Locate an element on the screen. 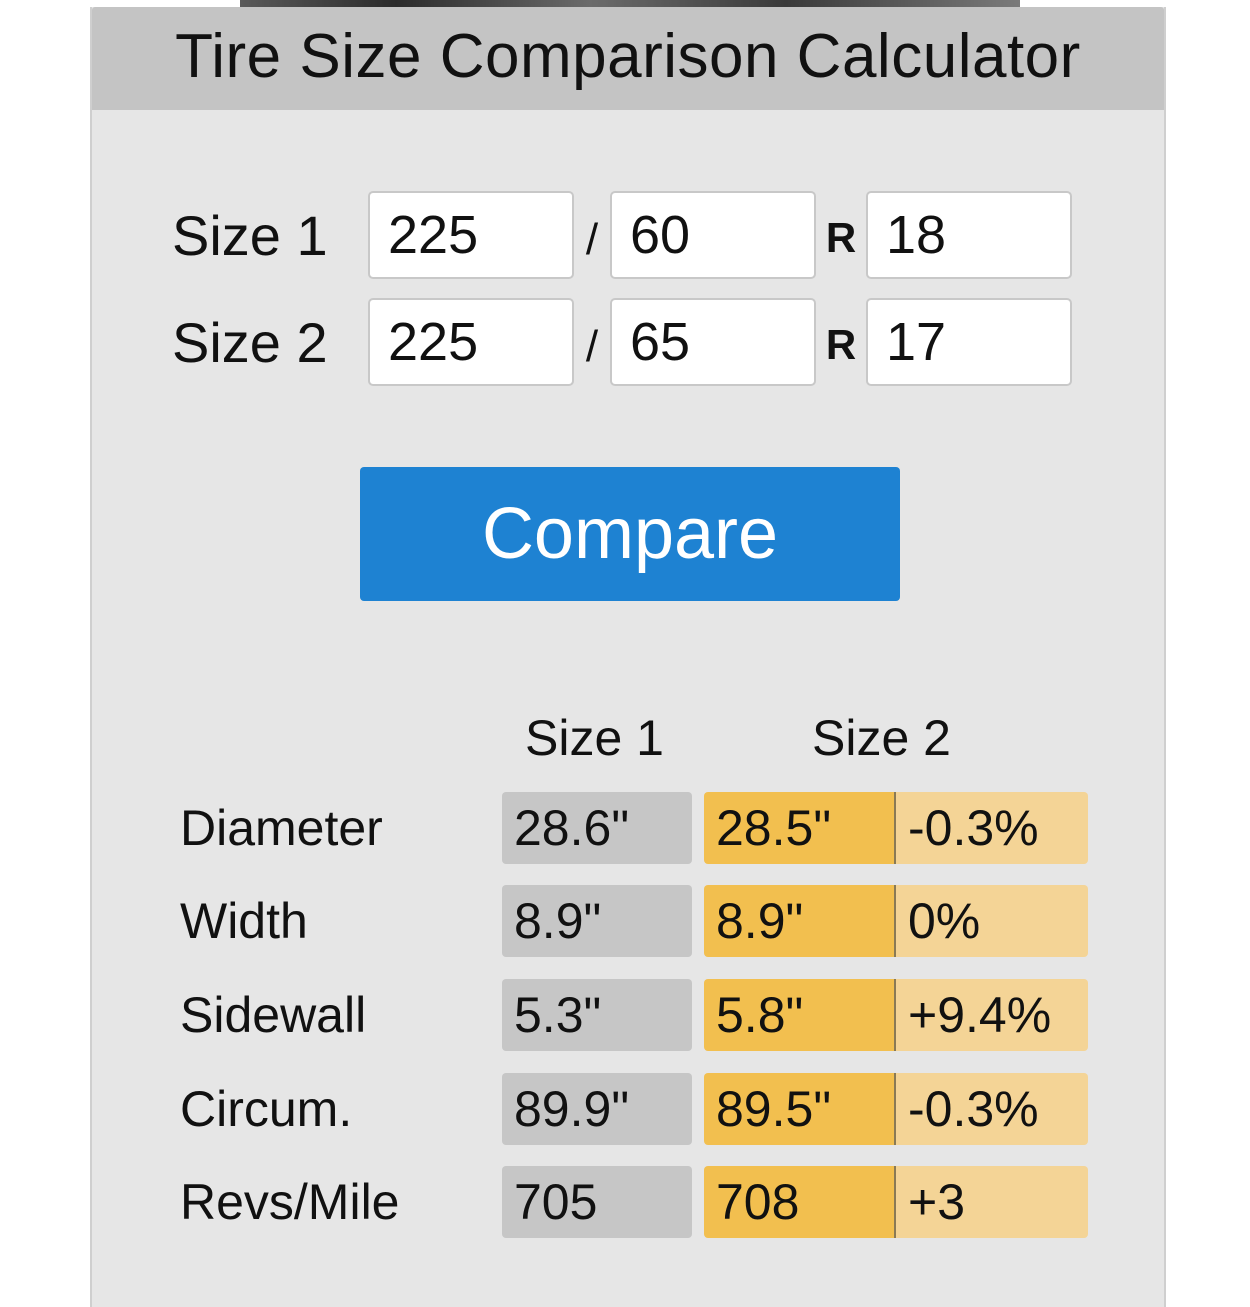  size2-value: 89.5" is located at coordinates (800, 1109).